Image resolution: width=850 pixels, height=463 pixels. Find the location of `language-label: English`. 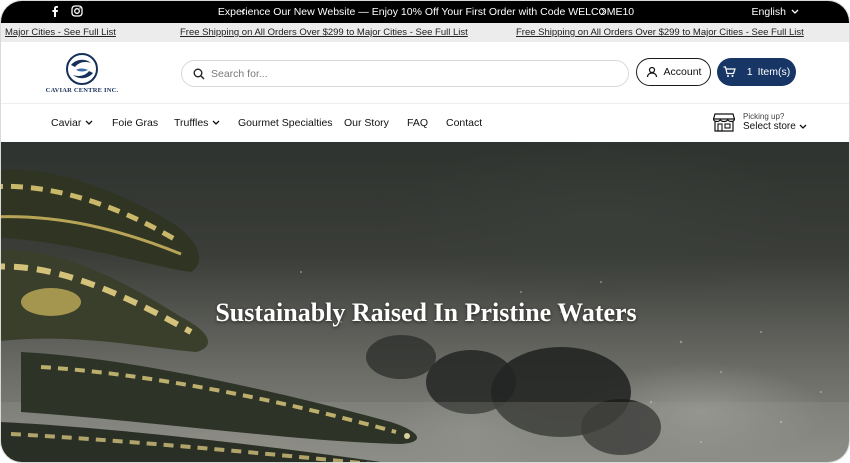

language-label: English is located at coordinates (768, 12).